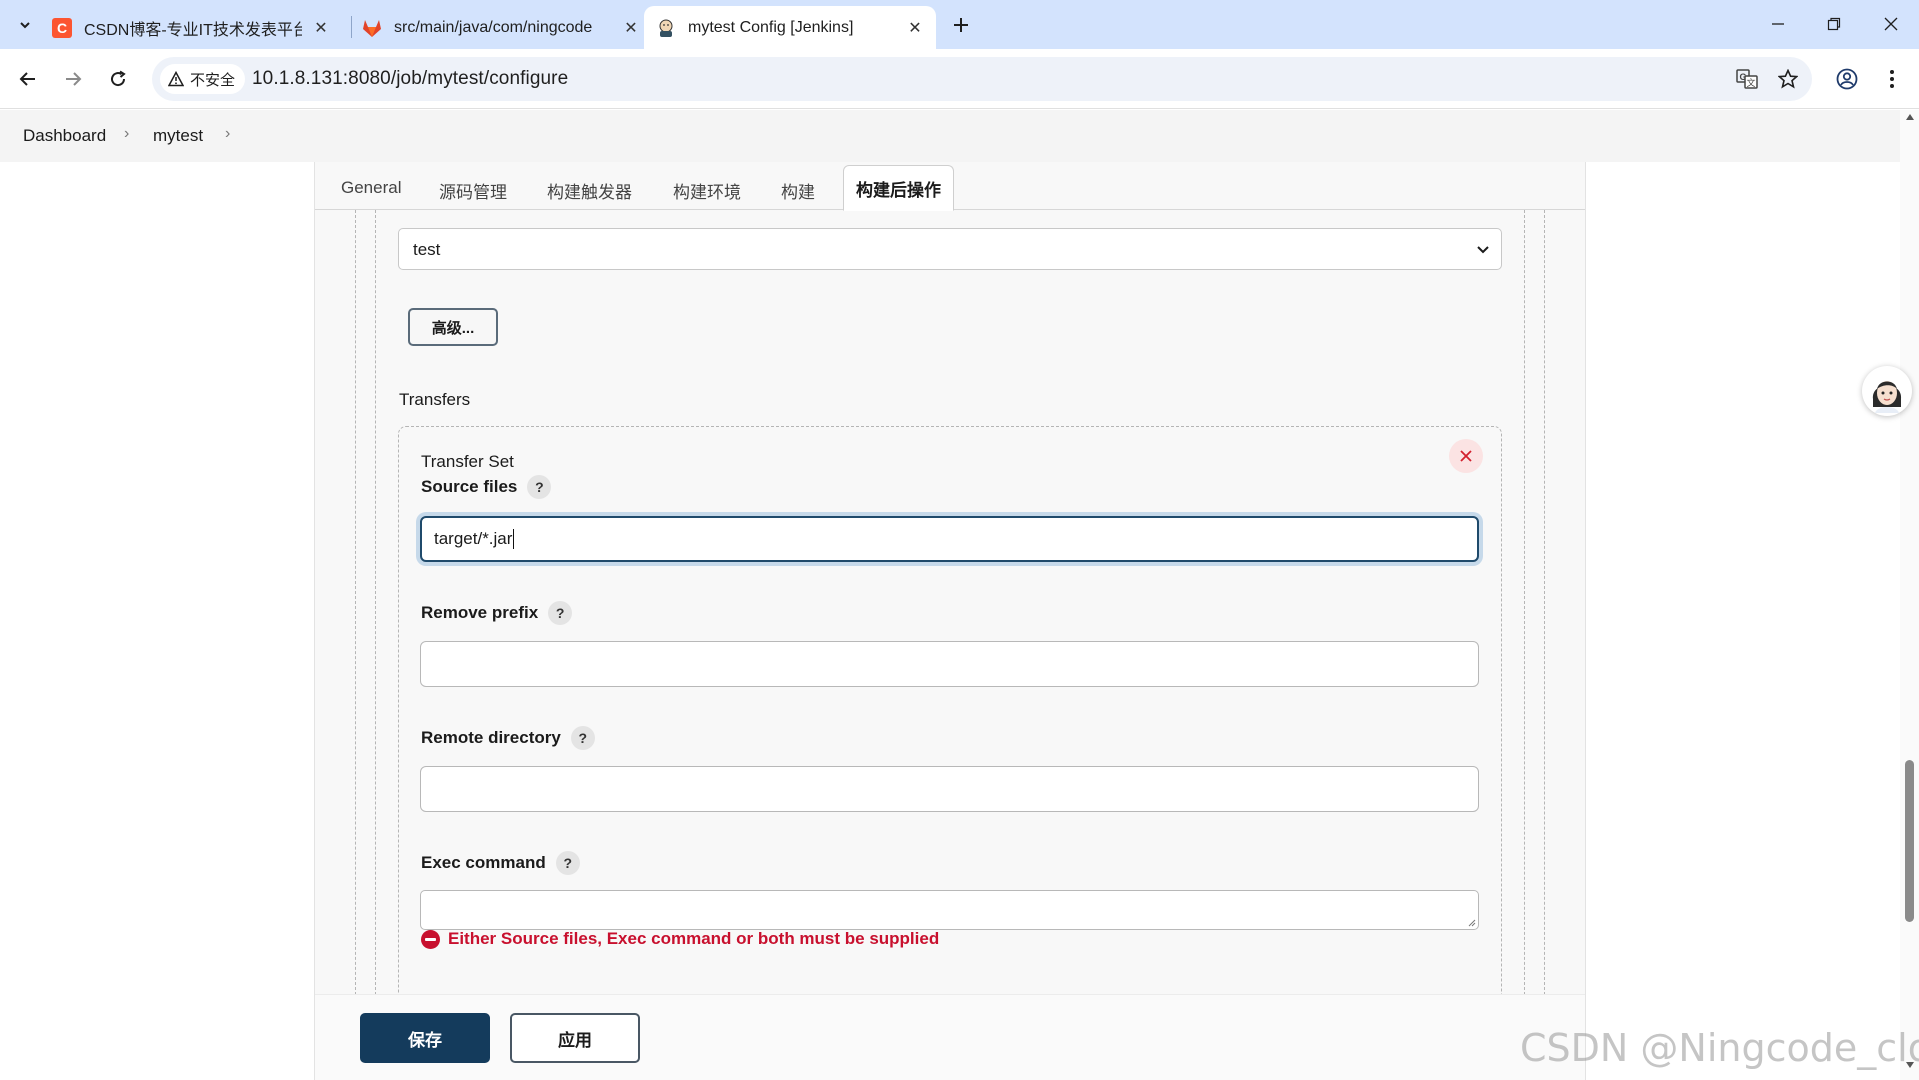 This screenshot has width=1919, height=1080. I want to click on remove-prefix-label: Remove prefix ?, so click(497, 613).